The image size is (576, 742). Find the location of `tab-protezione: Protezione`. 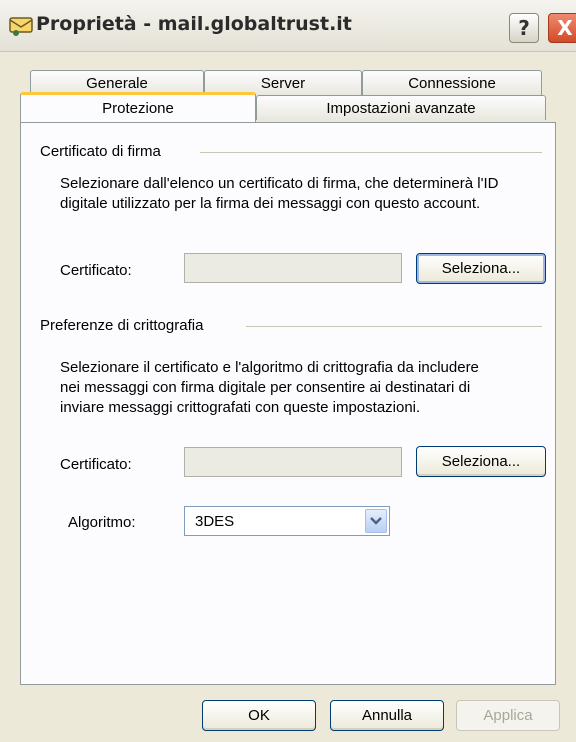

tab-protezione: Protezione is located at coordinates (138, 107).